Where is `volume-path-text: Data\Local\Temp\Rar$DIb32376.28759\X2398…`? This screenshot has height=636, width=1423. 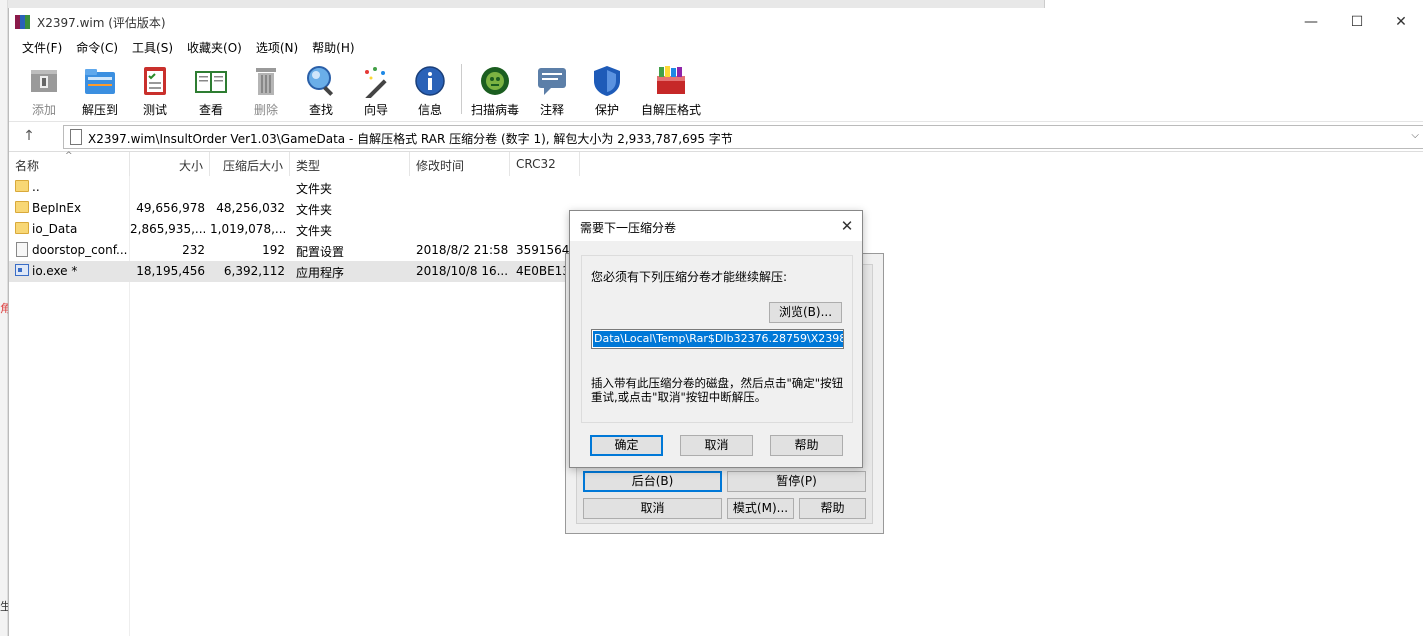 volume-path-text: Data\Local\Temp\Rar$DIb32376.28759\X2398… is located at coordinates (718, 339).